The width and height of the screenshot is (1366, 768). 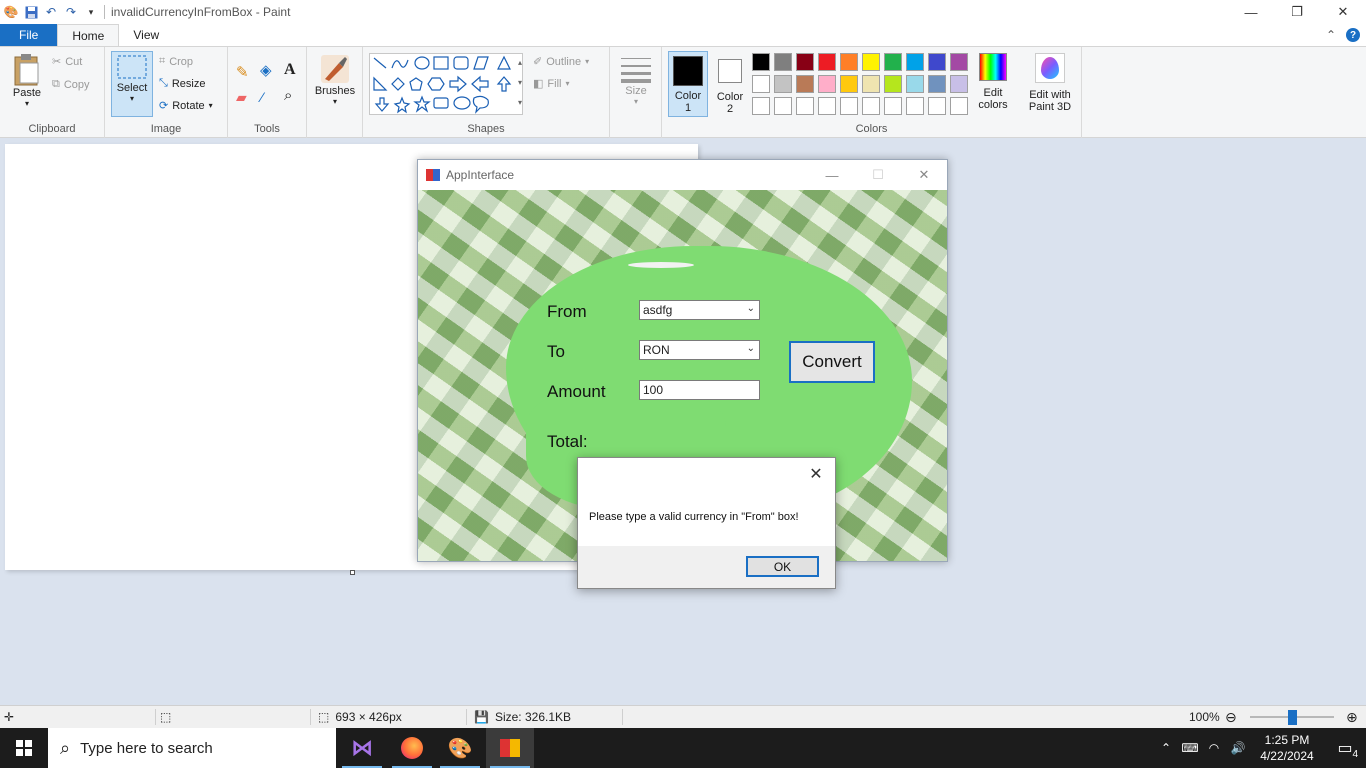 I want to click on text-tool-icon: A, so click(x=290, y=70).